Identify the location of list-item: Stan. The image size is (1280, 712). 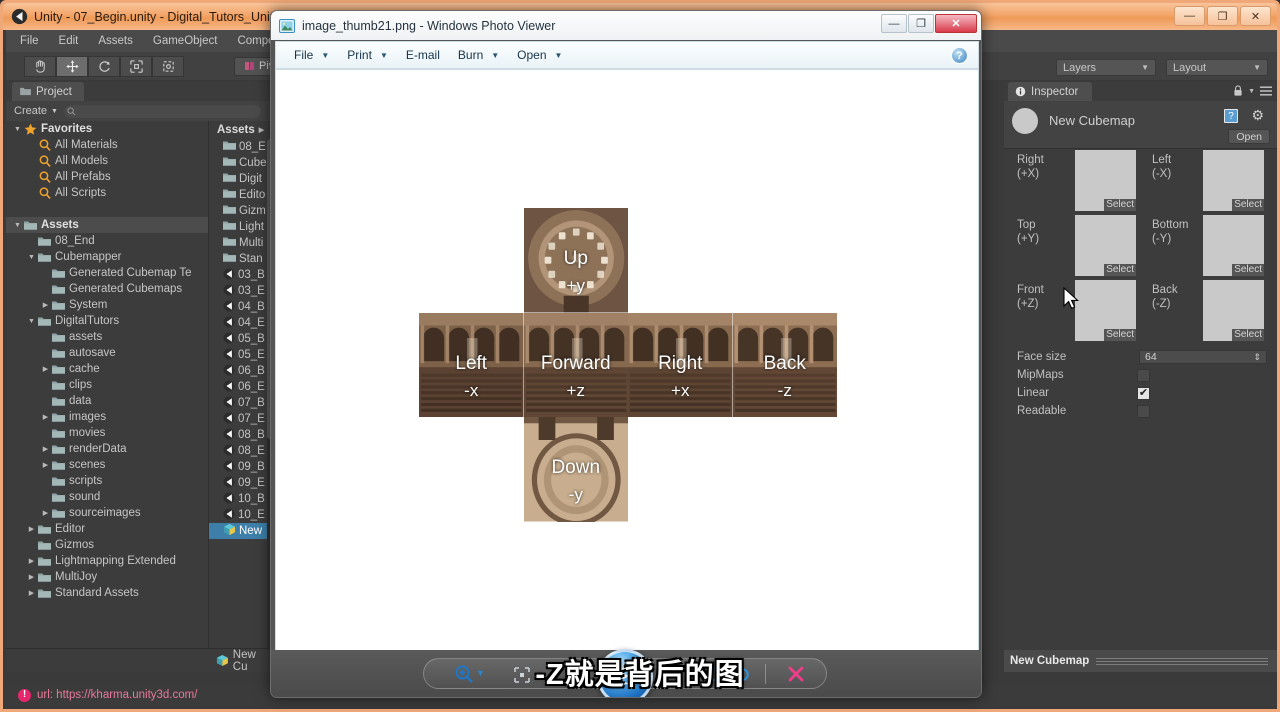
(241, 259).